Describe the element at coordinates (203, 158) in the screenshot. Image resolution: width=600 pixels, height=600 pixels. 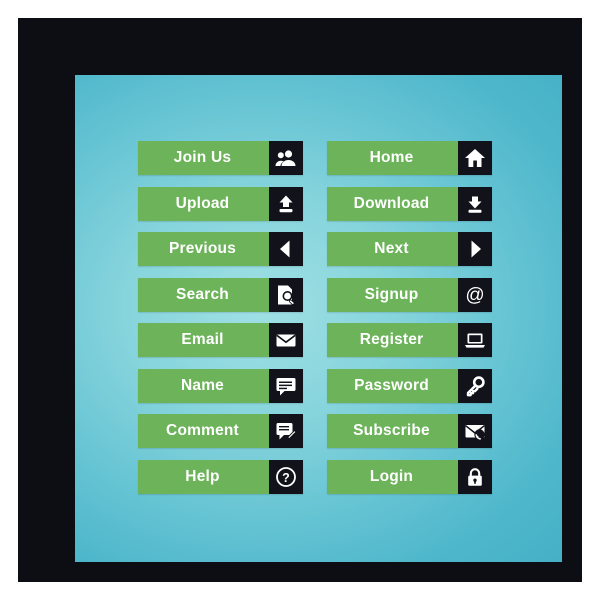
I see `button-label: Join Us` at that location.